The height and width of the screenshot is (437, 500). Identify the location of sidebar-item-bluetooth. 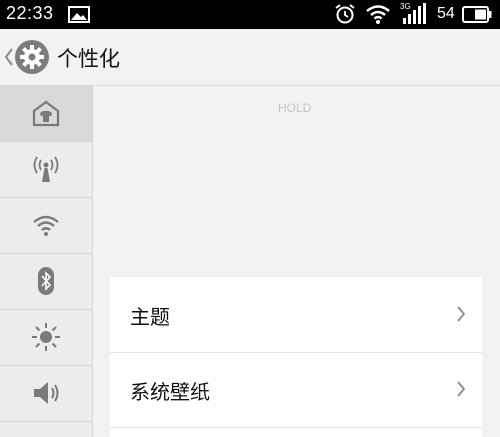
(46, 281).